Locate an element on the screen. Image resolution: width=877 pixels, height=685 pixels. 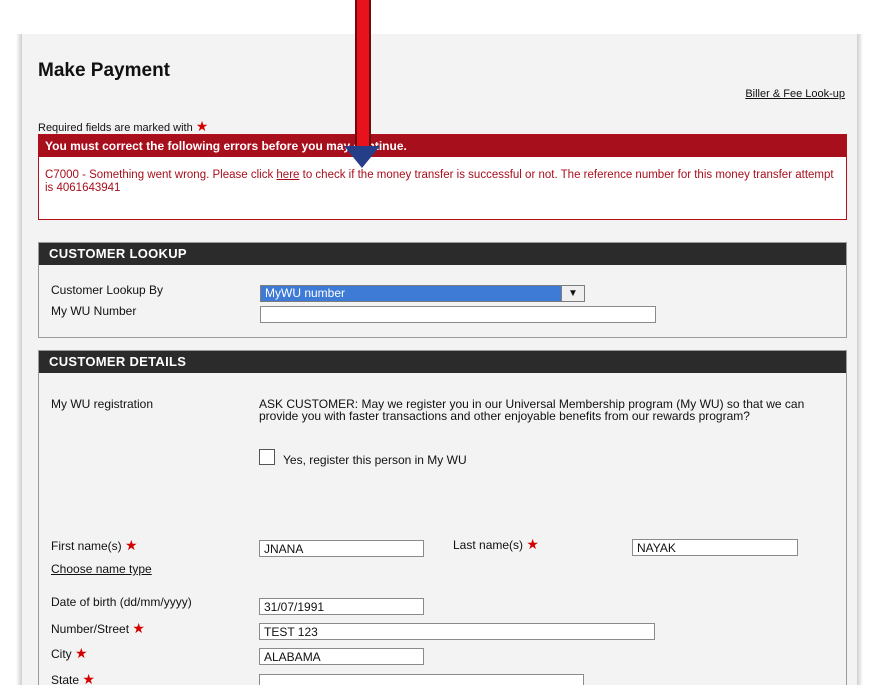
city-label: City ★ is located at coordinates (69, 653).